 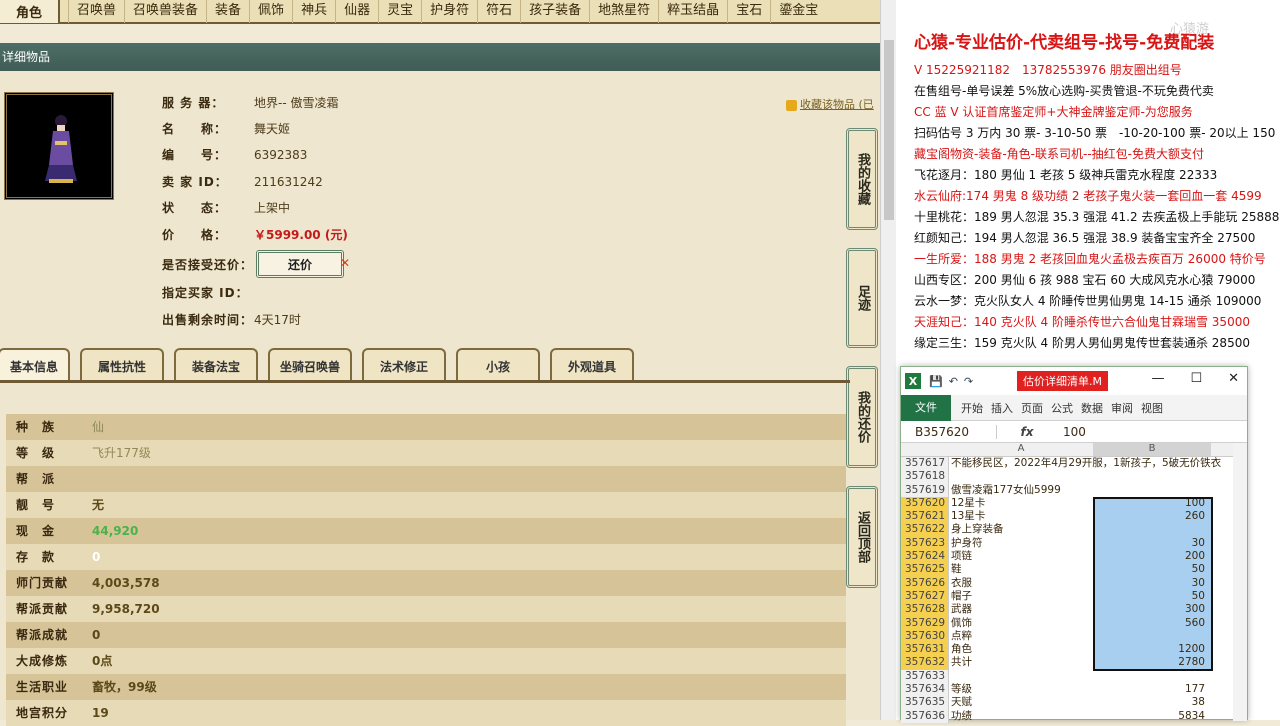 I want to click on ribbon-tab: 页面, so click(x=1032, y=408).